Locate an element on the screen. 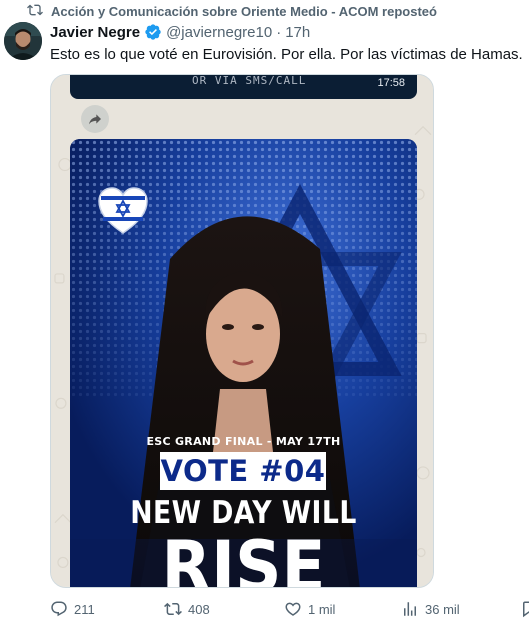 The width and height of the screenshot is (529, 622). author-handle: @javiernegre10 is located at coordinates (219, 32).